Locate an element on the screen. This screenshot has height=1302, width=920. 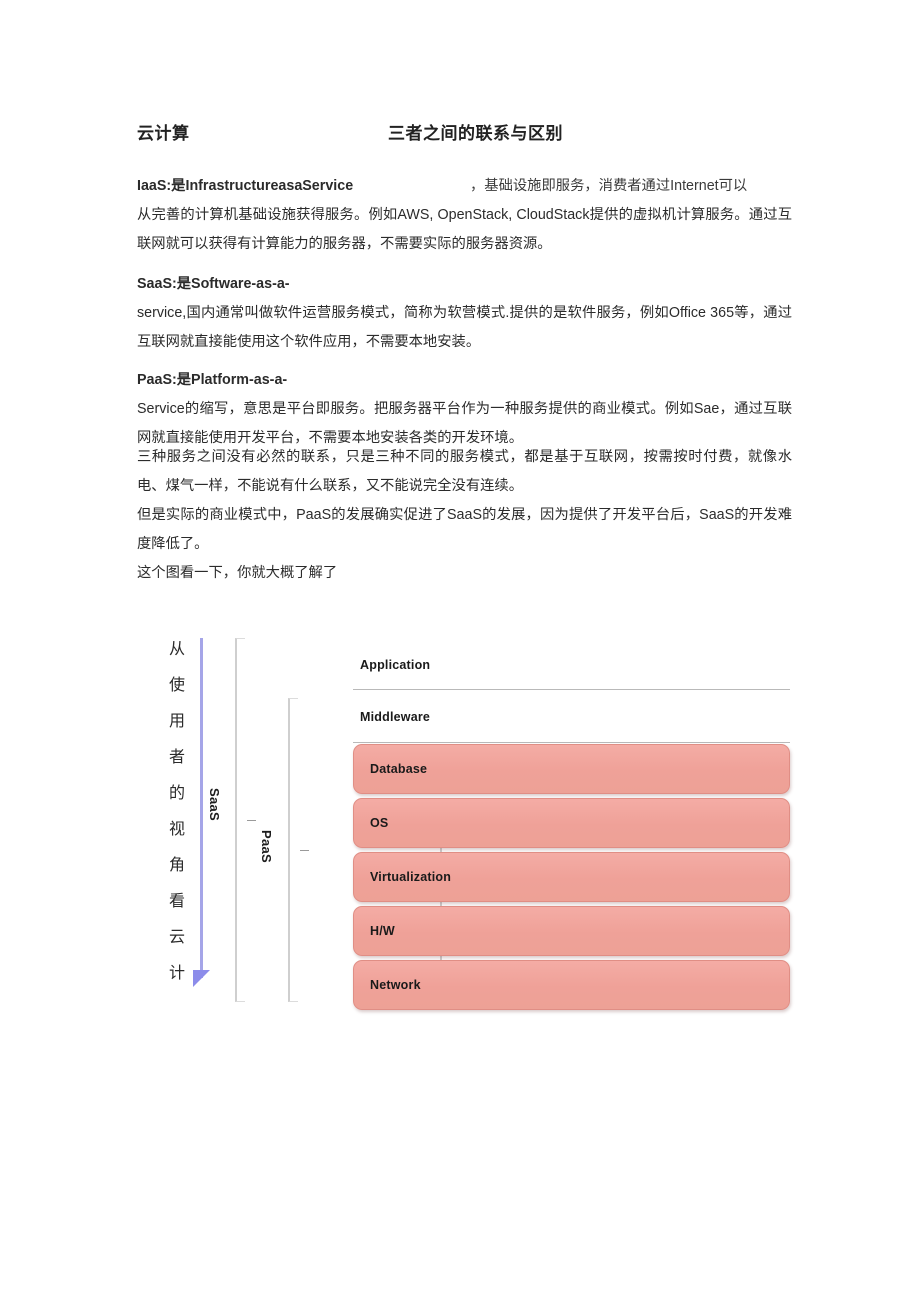
stack-box-os: OS is located at coordinates (571, 823).